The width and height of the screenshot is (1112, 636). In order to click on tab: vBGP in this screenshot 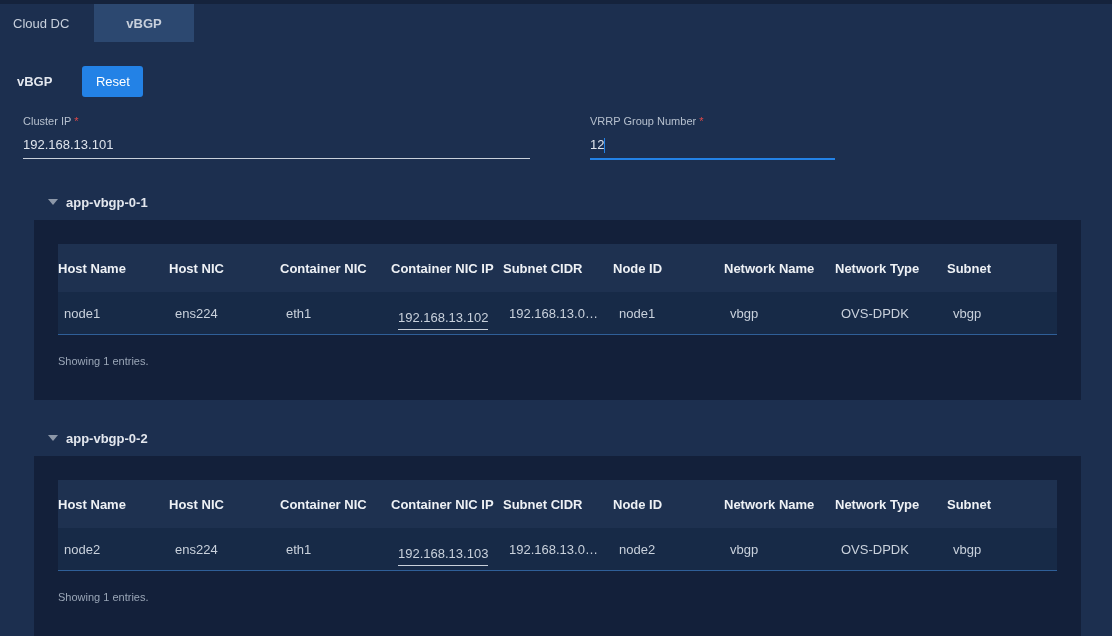, I will do `click(144, 23)`.